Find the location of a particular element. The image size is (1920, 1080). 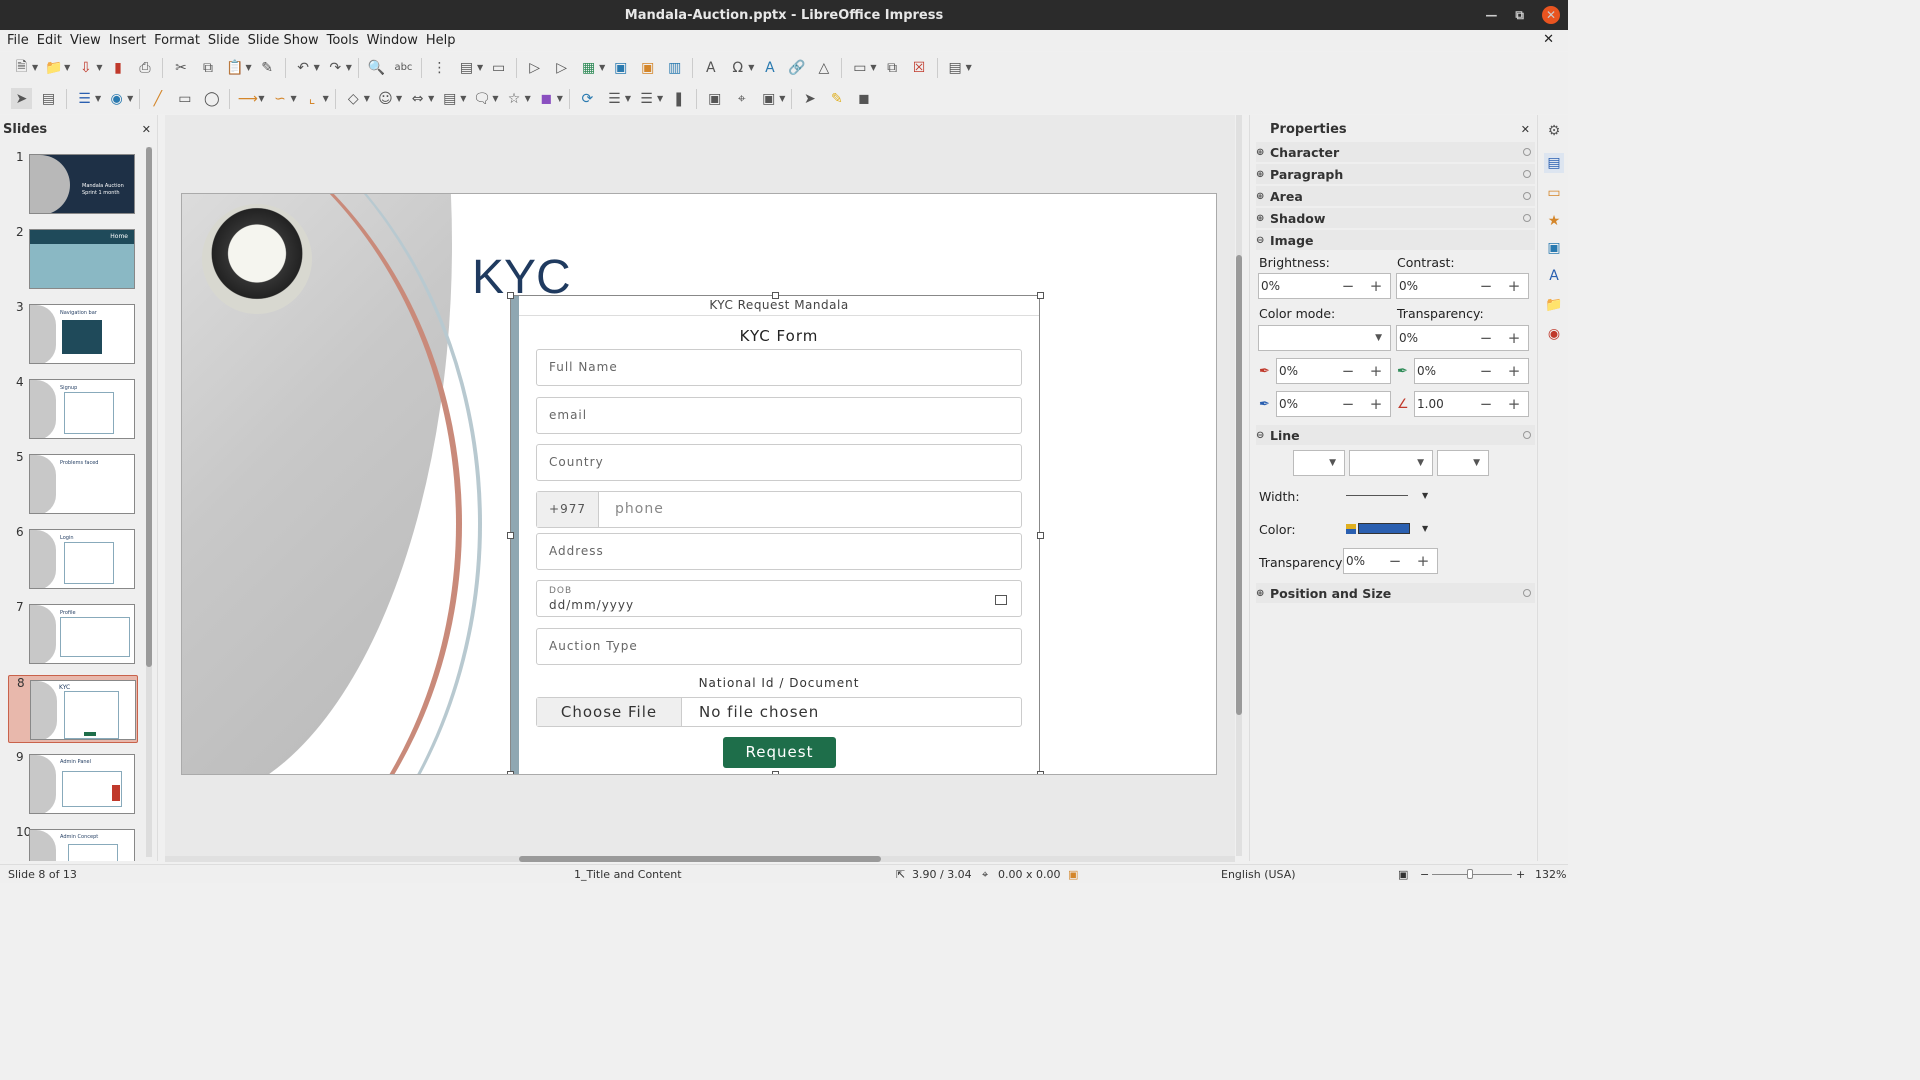

section-area: ⊕ Area is located at coordinates (1395, 196).